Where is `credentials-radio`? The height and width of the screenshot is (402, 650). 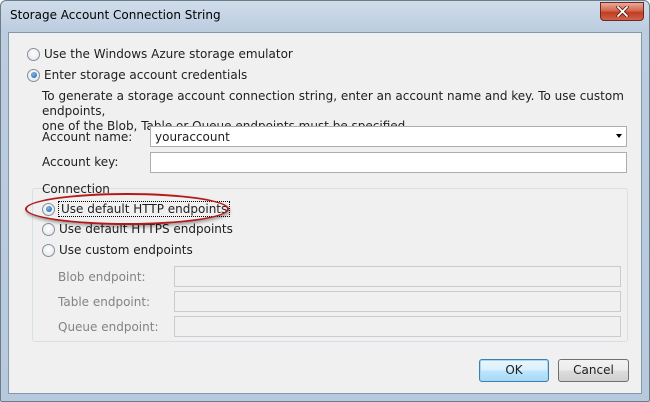
credentials-radio is located at coordinates (33, 75).